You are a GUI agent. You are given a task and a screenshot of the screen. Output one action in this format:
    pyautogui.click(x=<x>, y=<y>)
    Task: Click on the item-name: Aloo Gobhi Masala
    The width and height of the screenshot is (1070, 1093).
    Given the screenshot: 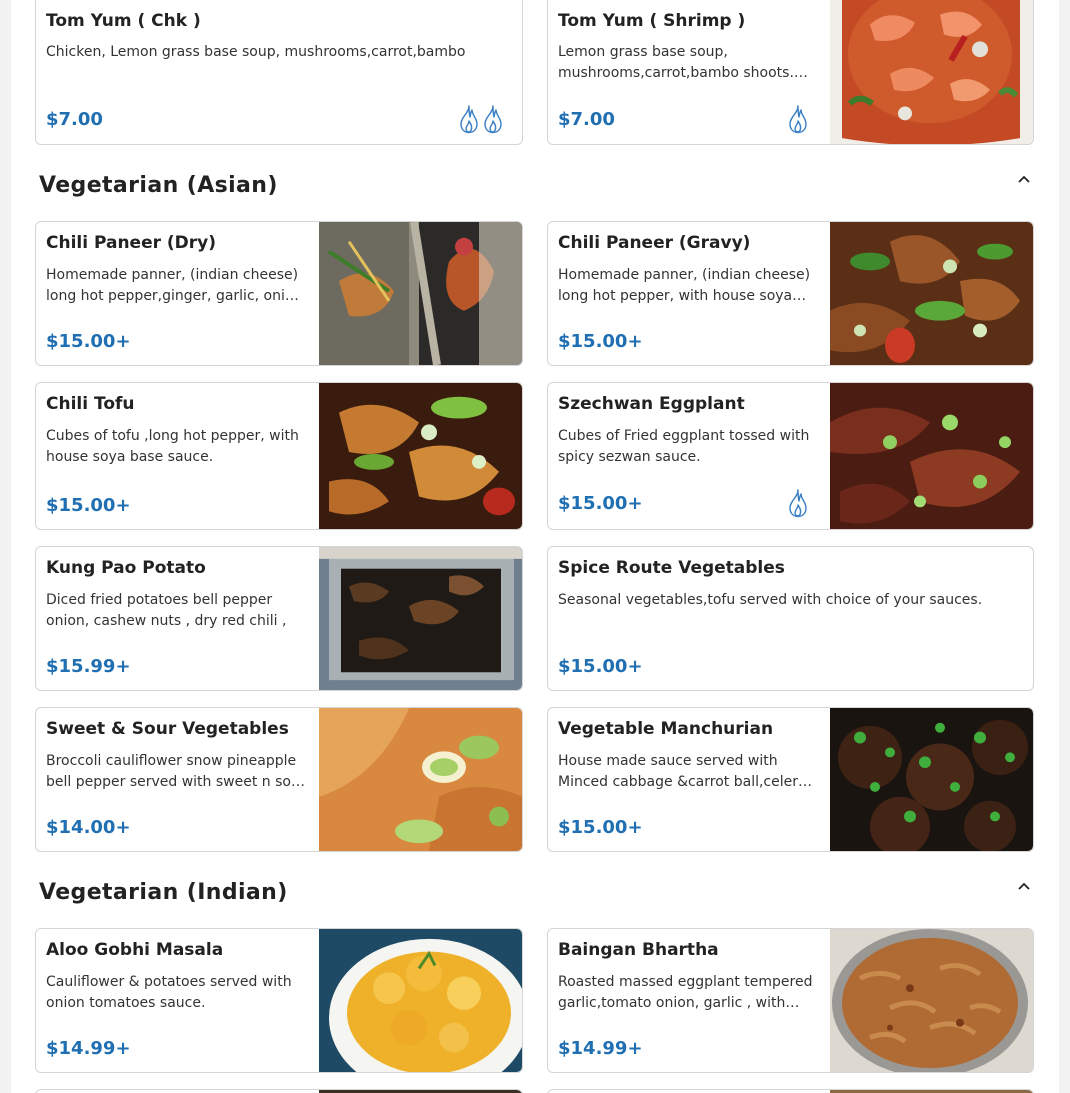 What is the action you would take?
    pyautogui.click(x=135, y=950)
    